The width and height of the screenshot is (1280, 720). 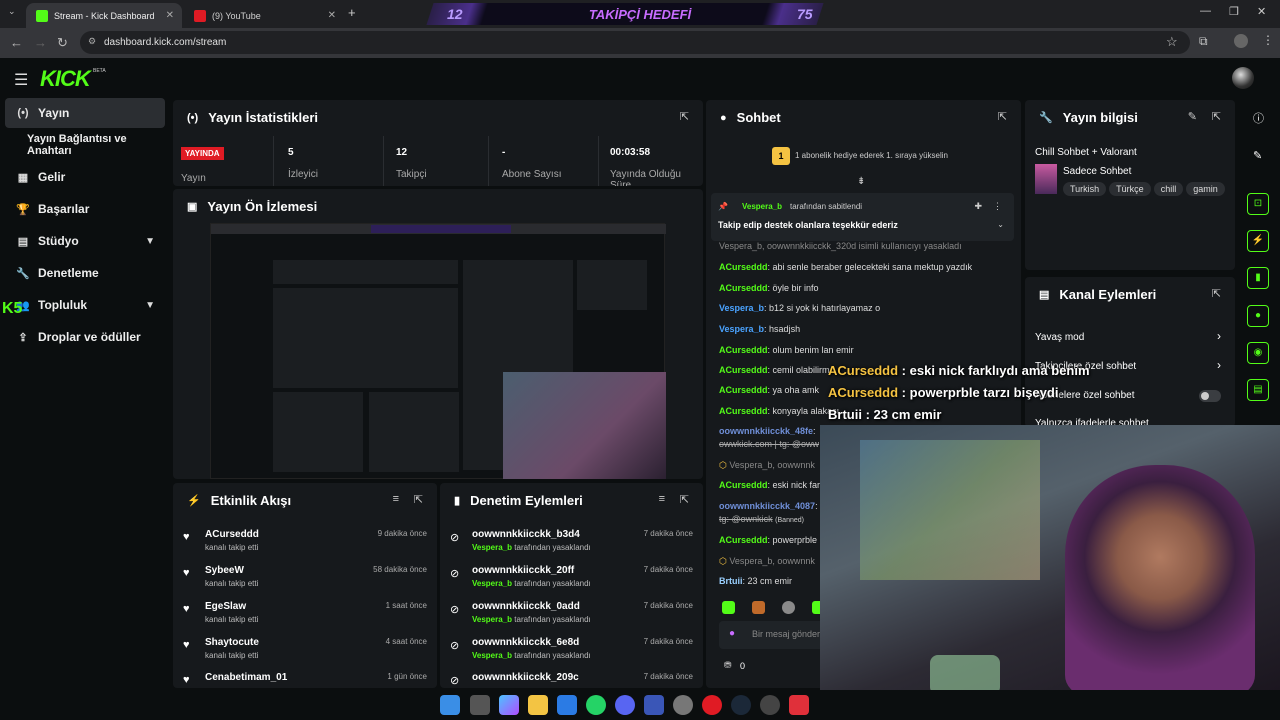 What do you see at coordinates (1258, 390) in the screenshot?
I see `rail-list-icon: ▤` at bounding box center [1258, 390].